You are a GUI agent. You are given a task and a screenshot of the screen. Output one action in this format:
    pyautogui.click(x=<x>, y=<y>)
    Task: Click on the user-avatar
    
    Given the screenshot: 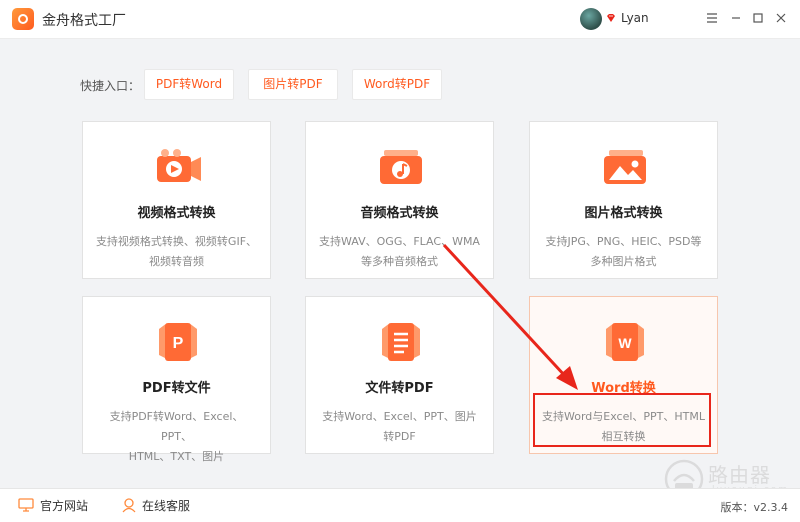 What is the action you would take?
    pyautogui.click(x=591, y=19)
    